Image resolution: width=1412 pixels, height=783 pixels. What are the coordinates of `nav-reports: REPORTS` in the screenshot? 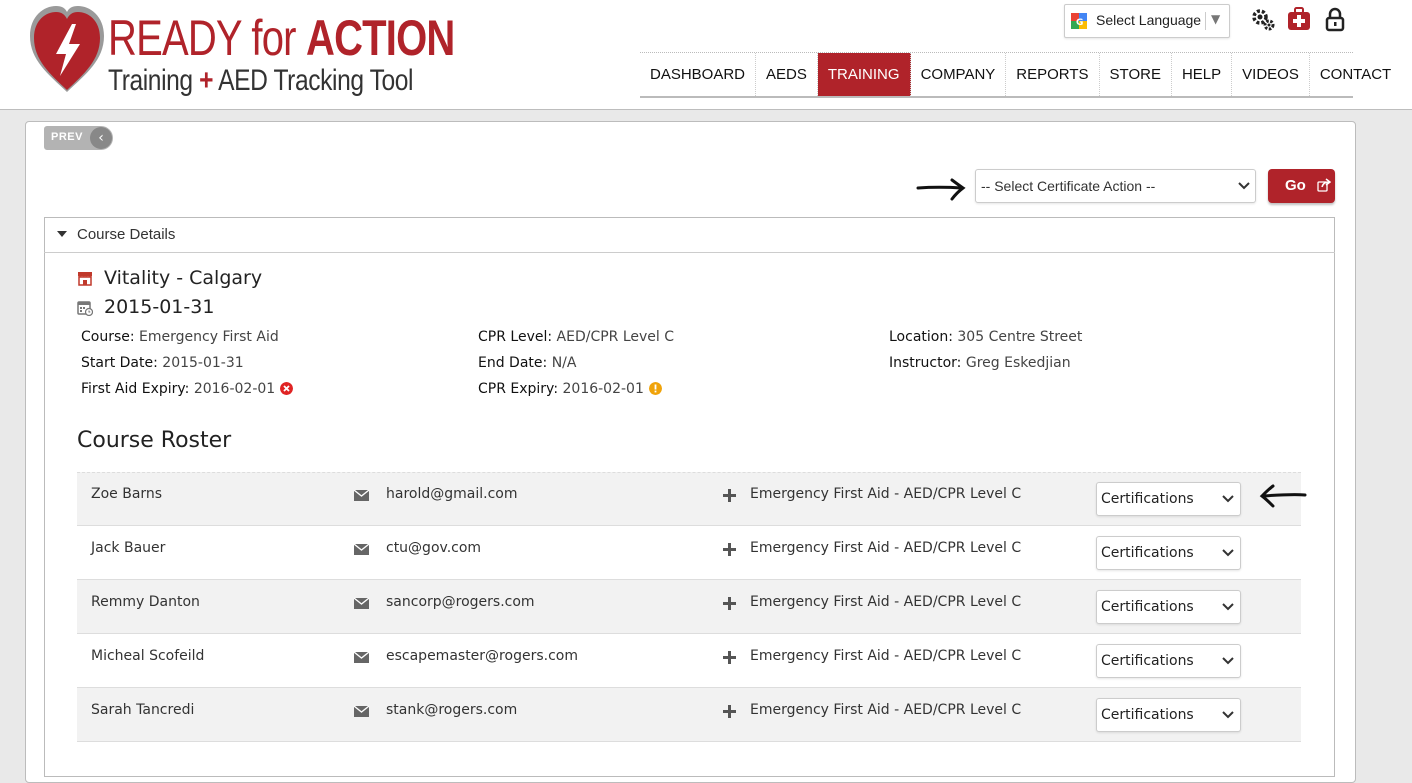 It's located at (1053, 74).